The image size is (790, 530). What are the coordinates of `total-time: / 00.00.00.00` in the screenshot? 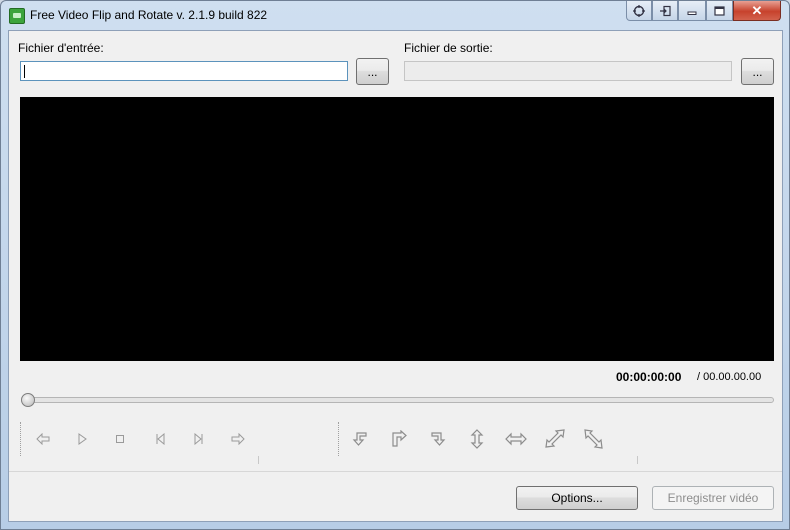 It's located at (729, 377).